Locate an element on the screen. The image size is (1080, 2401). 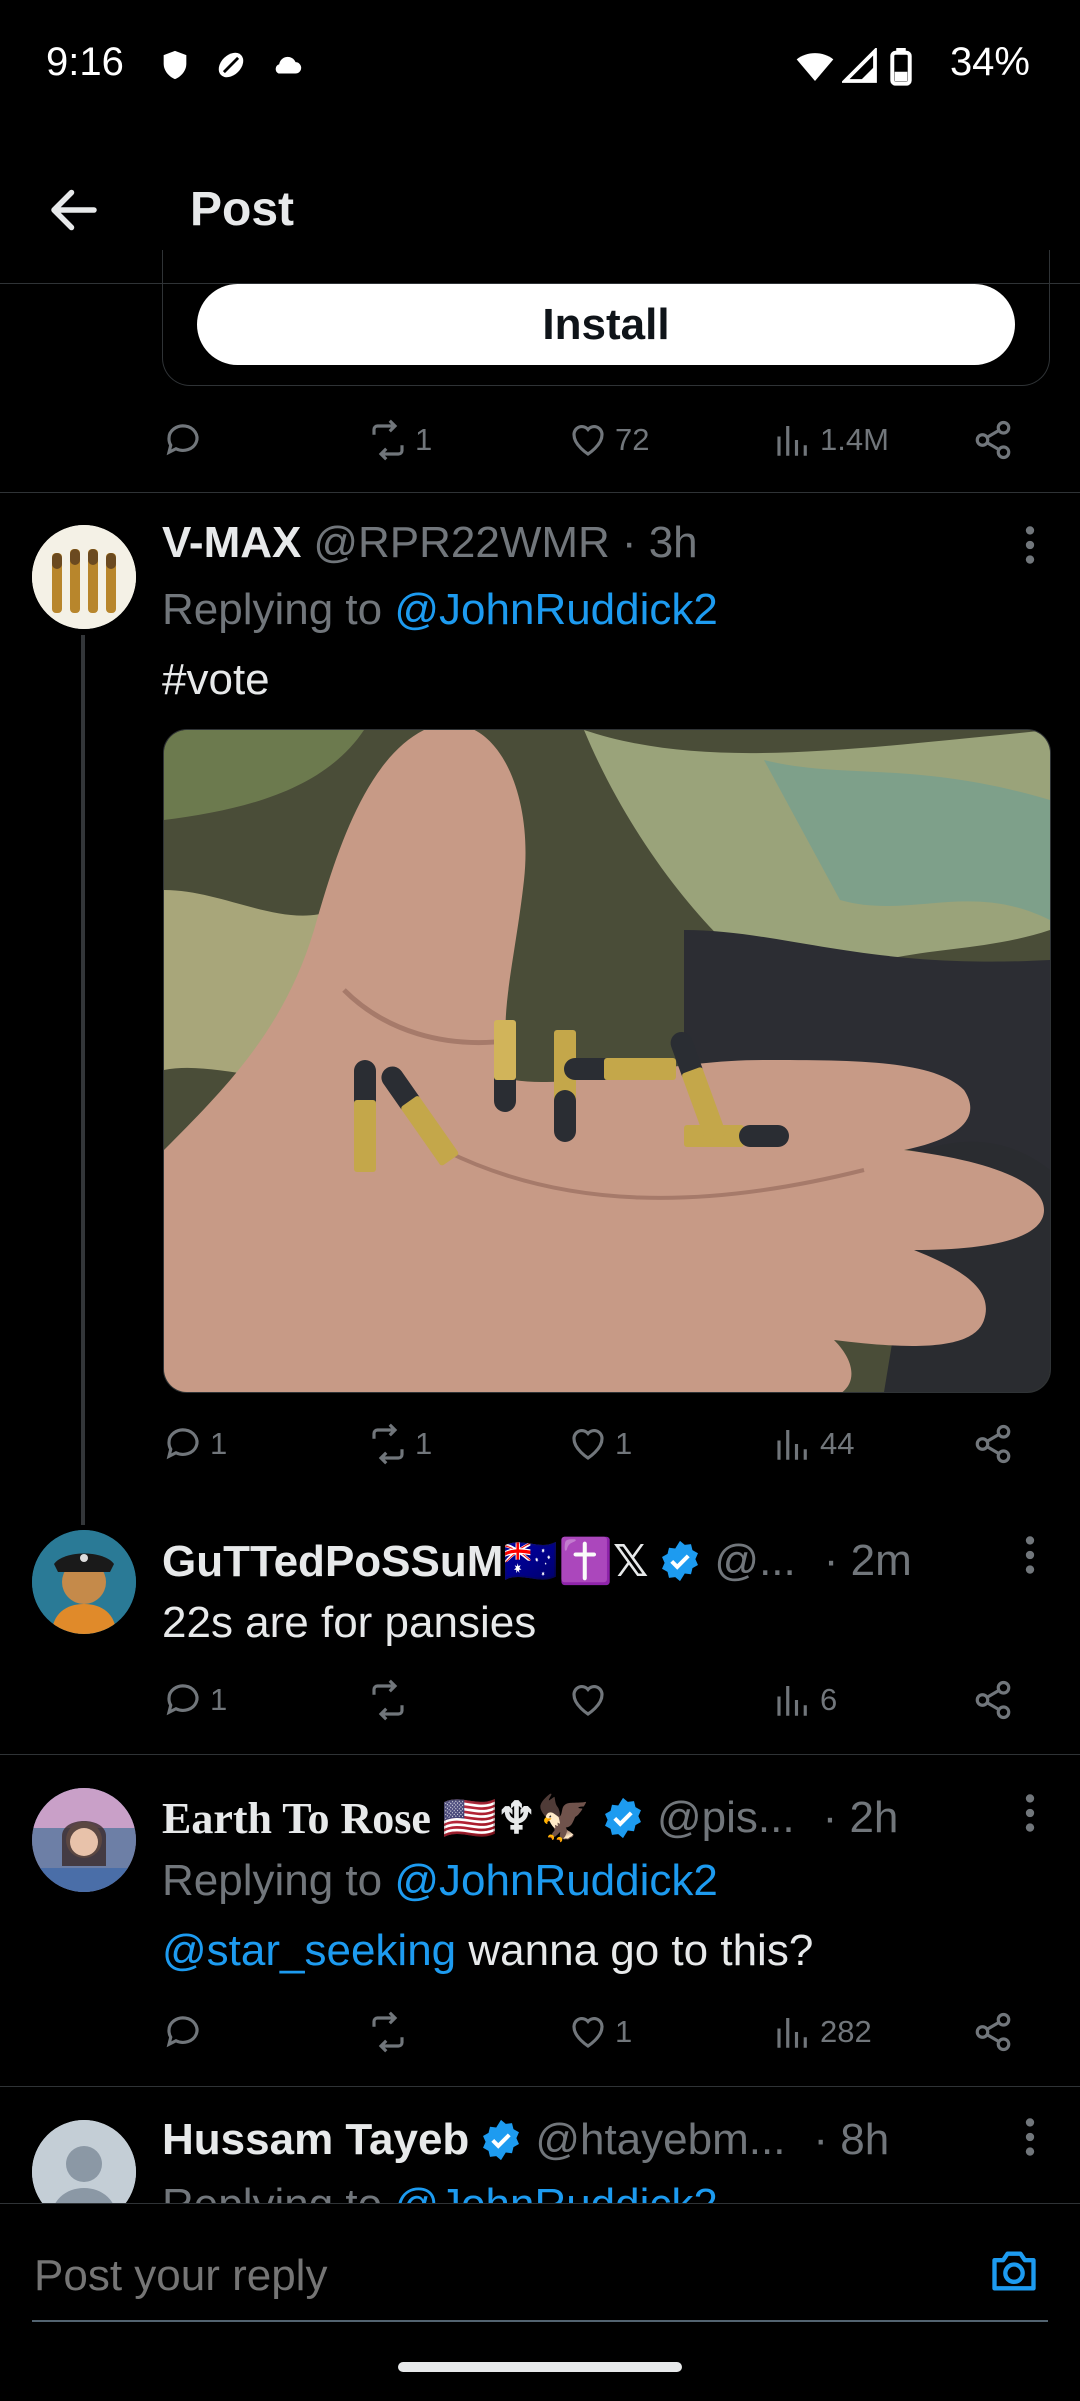
views-button: 1.4M is located at coordinates (830, 440).